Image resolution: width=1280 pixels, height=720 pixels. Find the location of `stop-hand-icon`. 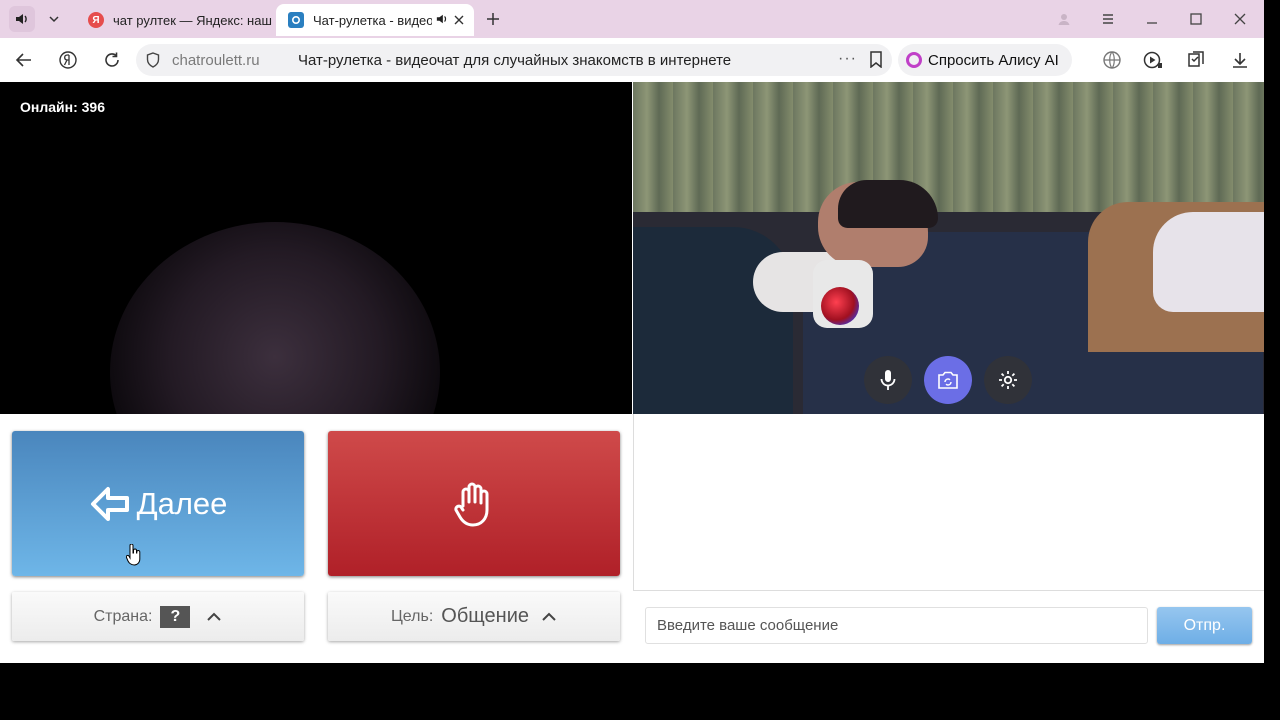

stop-hand-icon is located at coordinates (474, 504).